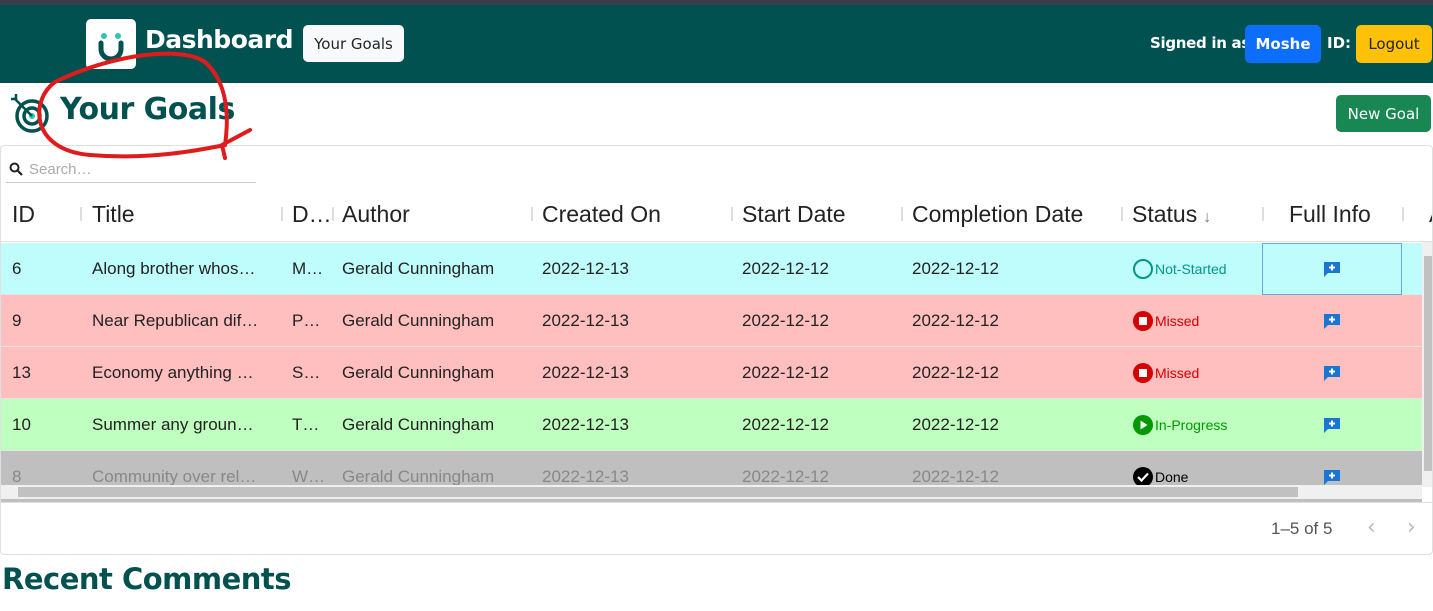 Image resolution: width=1433 pixels, height=611 pixels. What do you see at coordinates (16, 169) in the screenshot?
I see `search-icon` at bounding box center [16, 169].